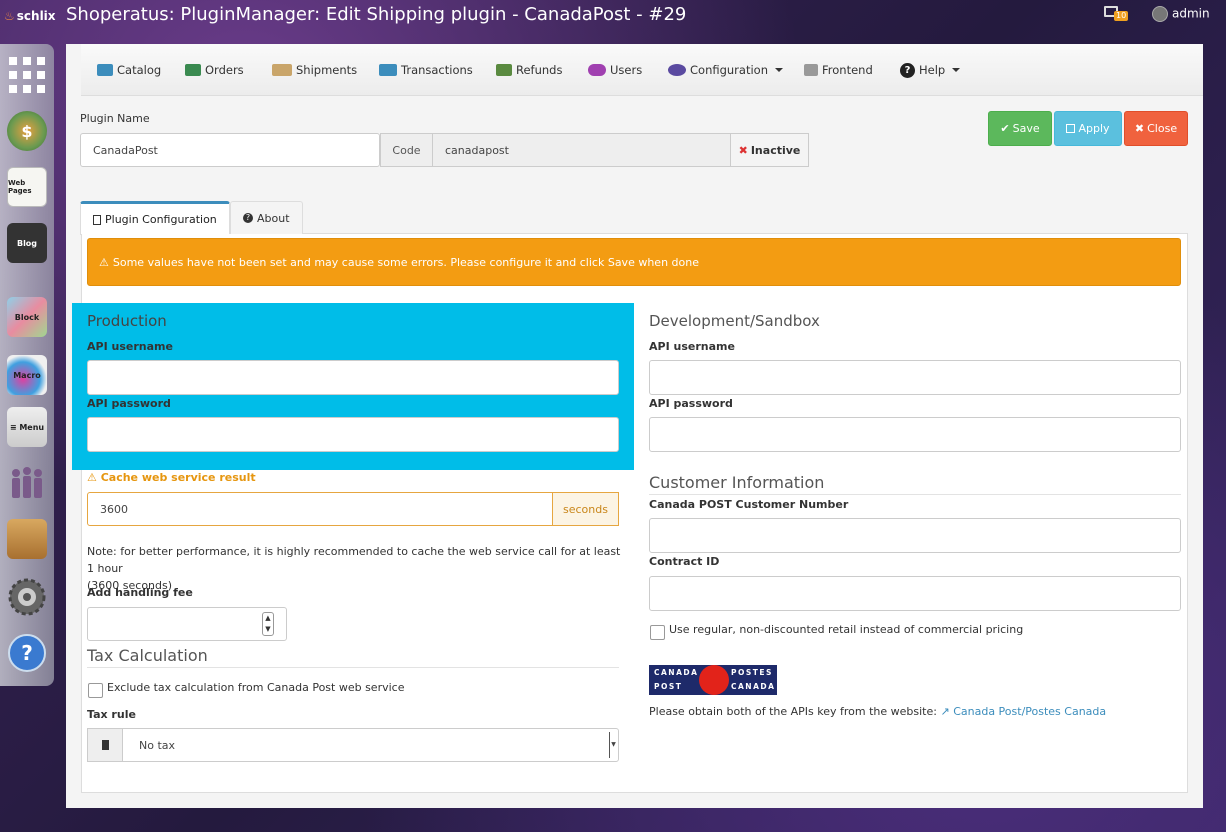  I want to click on cache-input: 3600, so click(320, 509).